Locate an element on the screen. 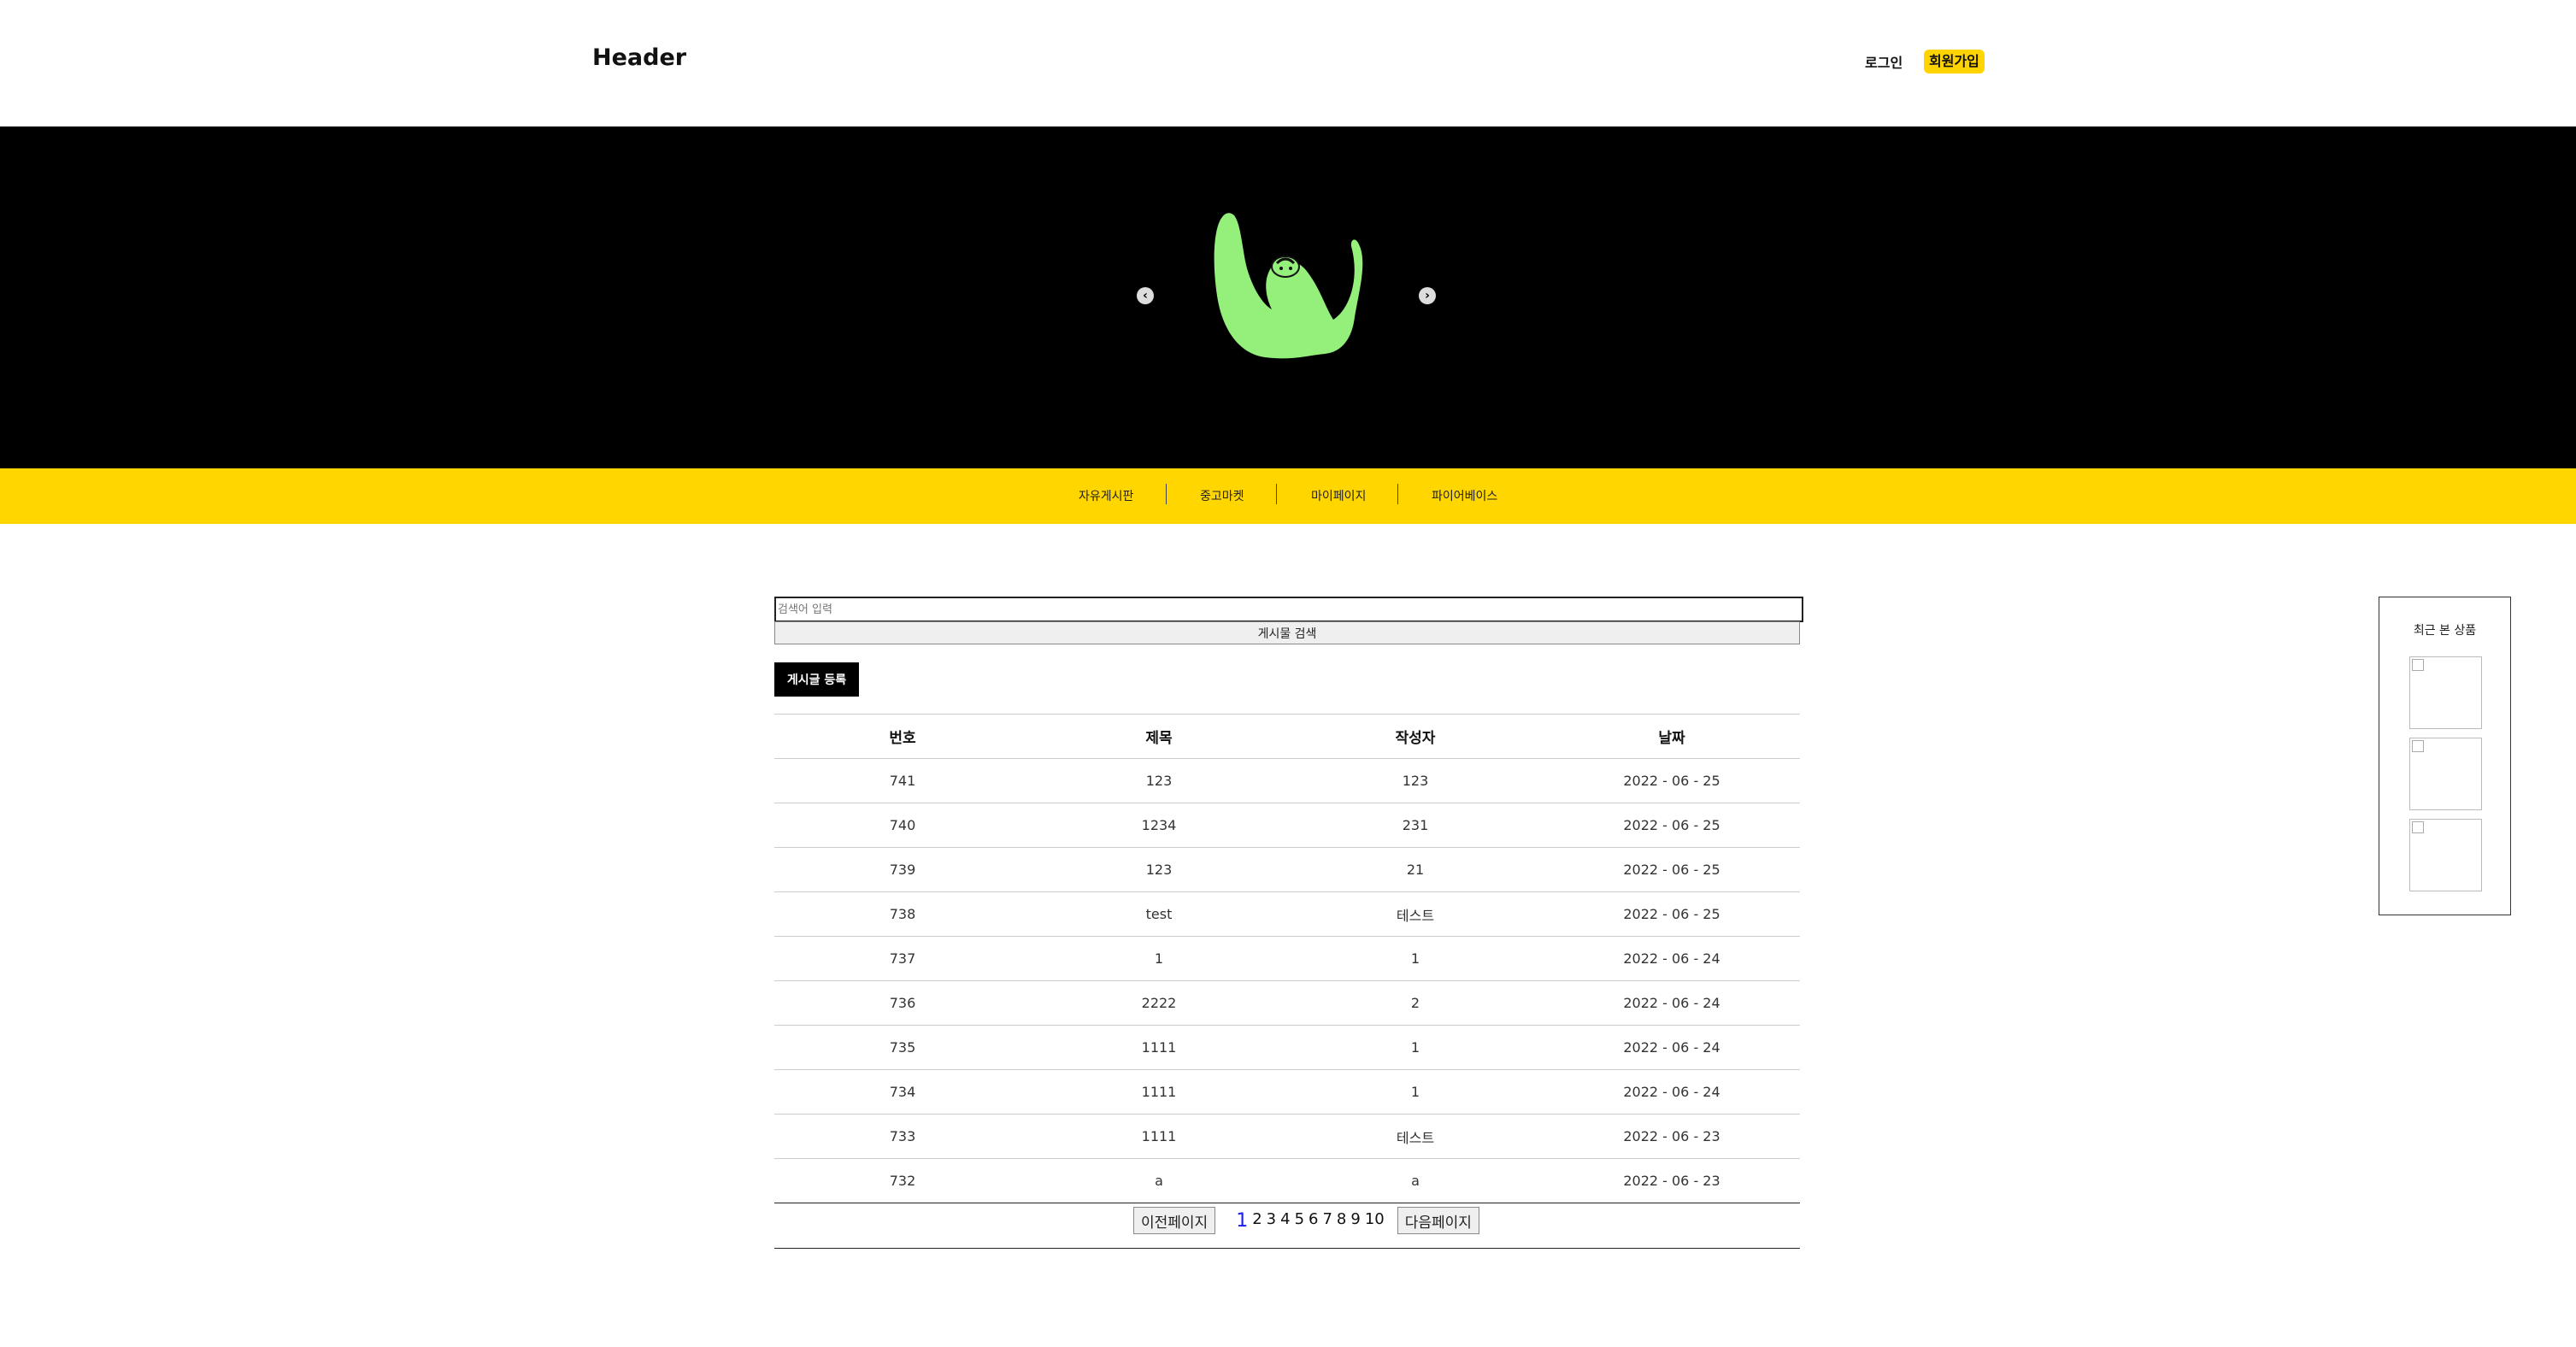 The width and height of the screenshot is (2576, 1347). table-row: 736 2222 2 2022 - 06 - 24 is located at coordinates (1287, 1003).